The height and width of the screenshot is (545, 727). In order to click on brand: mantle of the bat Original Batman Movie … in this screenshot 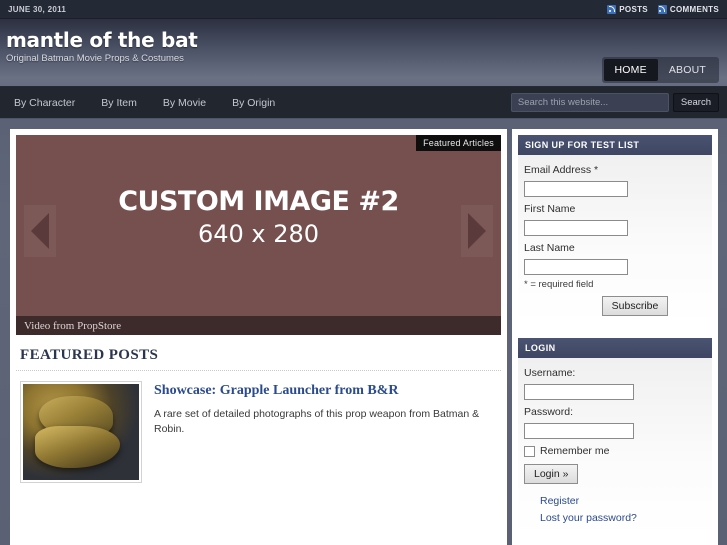, I will do `click(102, 47)`.